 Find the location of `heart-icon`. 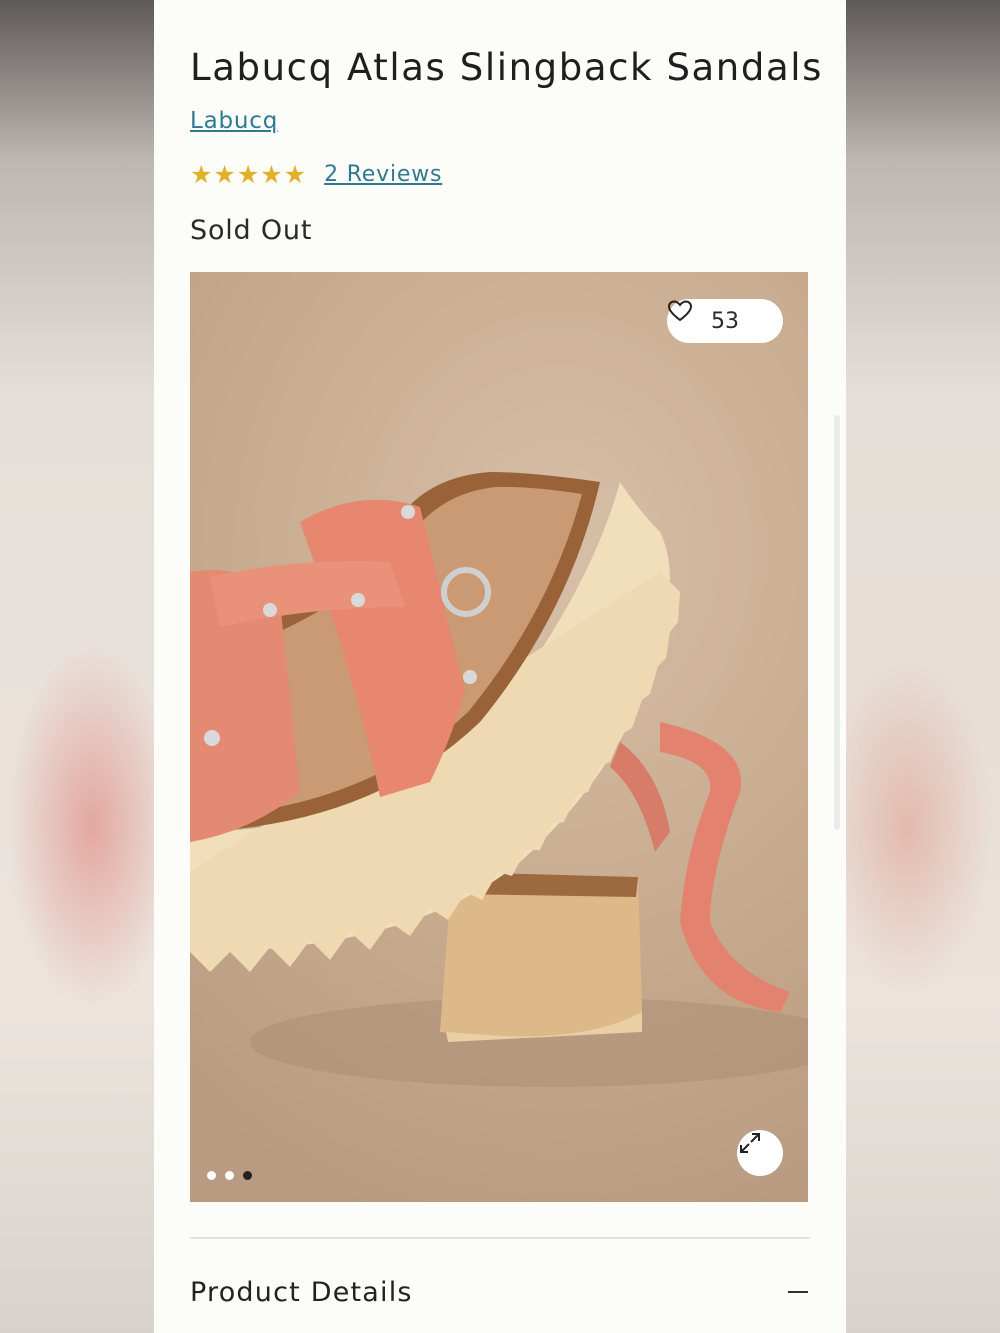

heart-icon is located at coordinates (680, 311).